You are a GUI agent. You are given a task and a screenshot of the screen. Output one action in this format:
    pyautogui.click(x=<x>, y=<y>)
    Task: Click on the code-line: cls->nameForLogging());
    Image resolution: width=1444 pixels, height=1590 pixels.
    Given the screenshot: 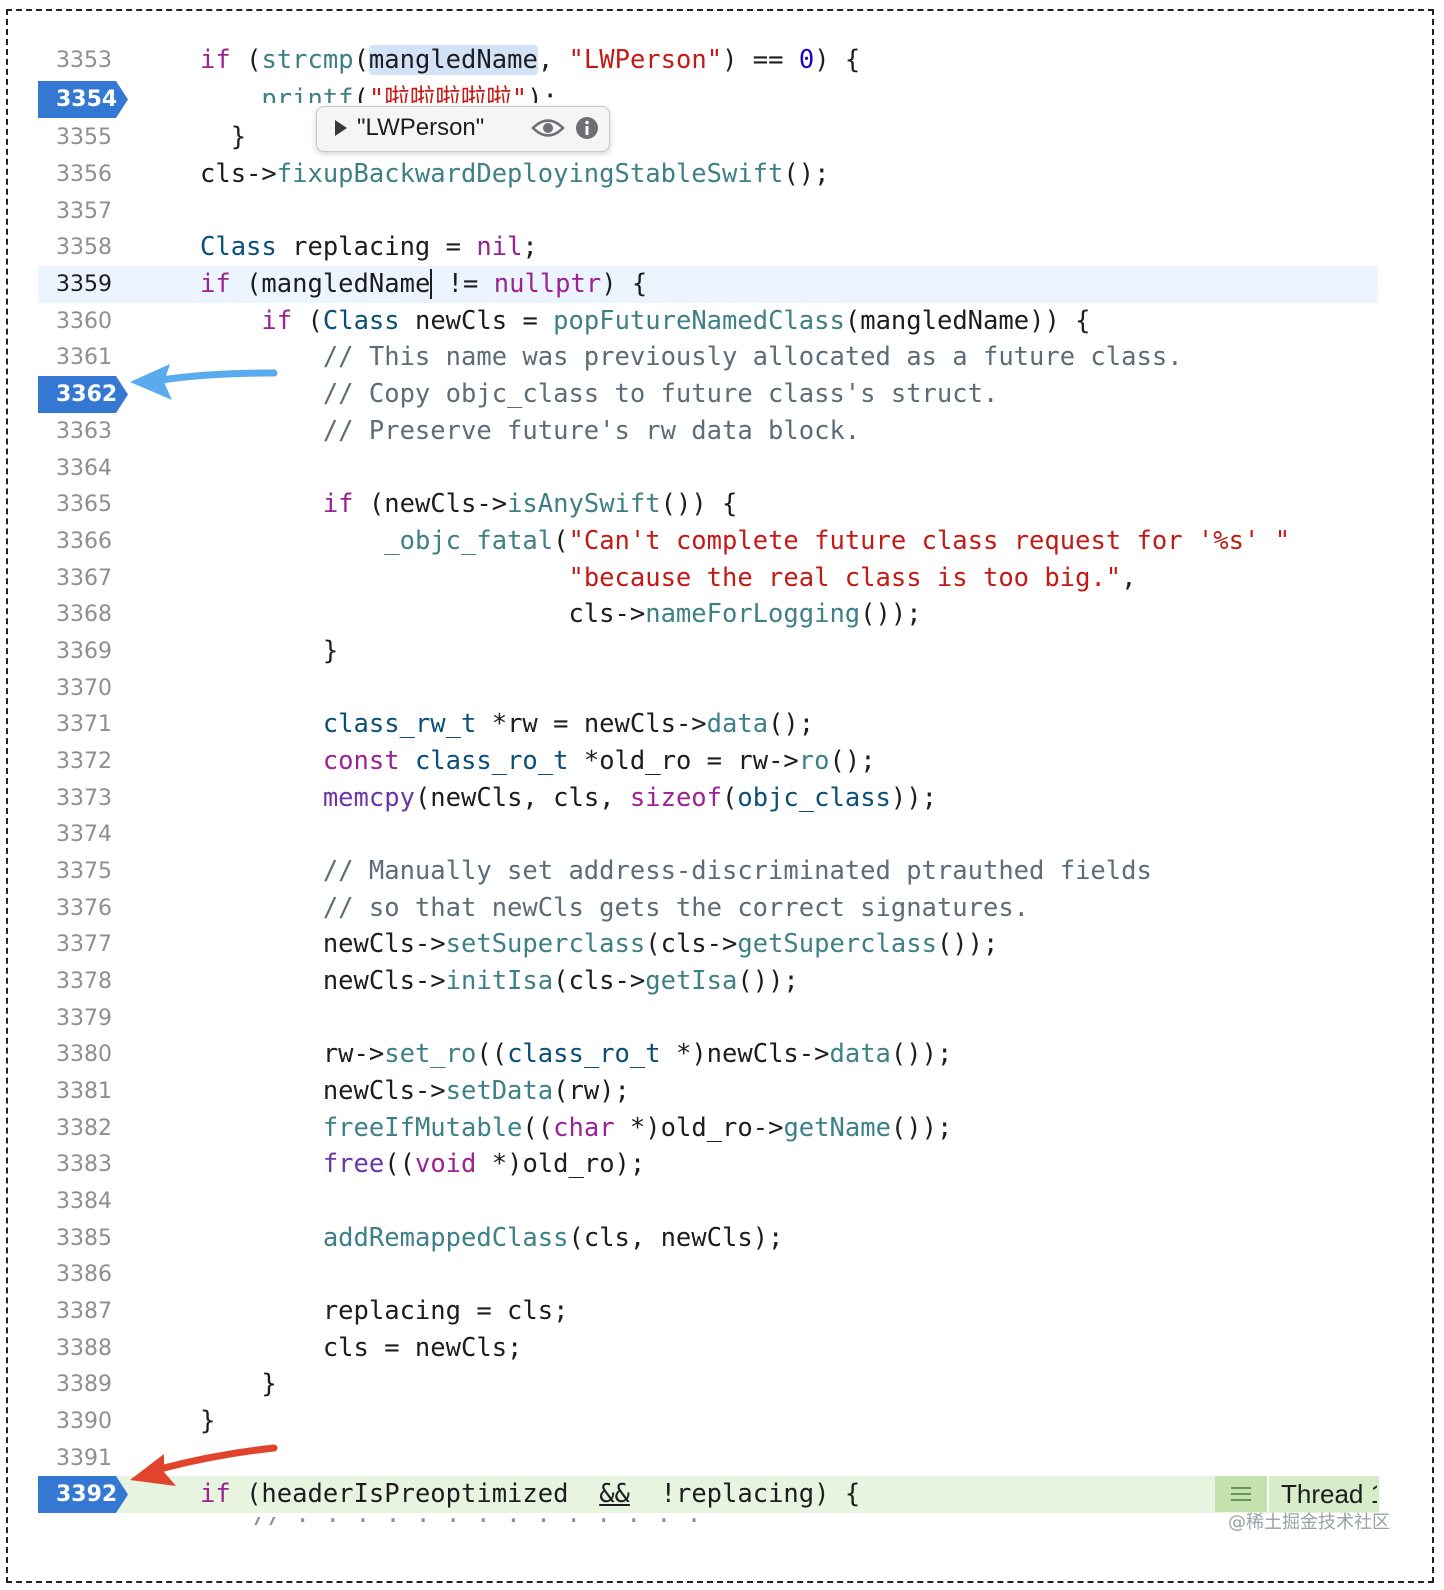 What is the action you would take?
    pyautogui.click(x=561, y=614)
    